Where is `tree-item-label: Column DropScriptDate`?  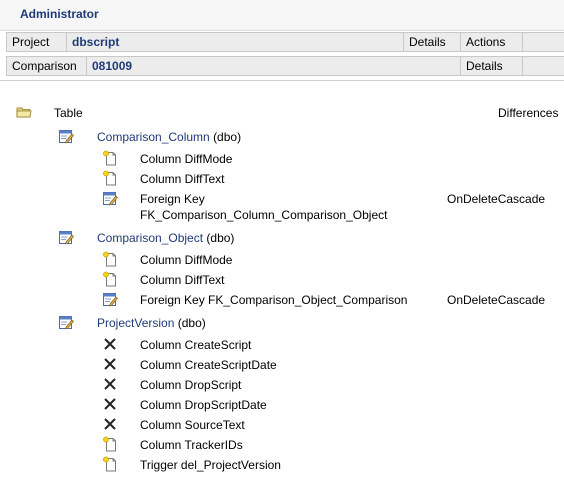
tree-item-label: Column DropScriptDate is located at coordinates (203, 405).